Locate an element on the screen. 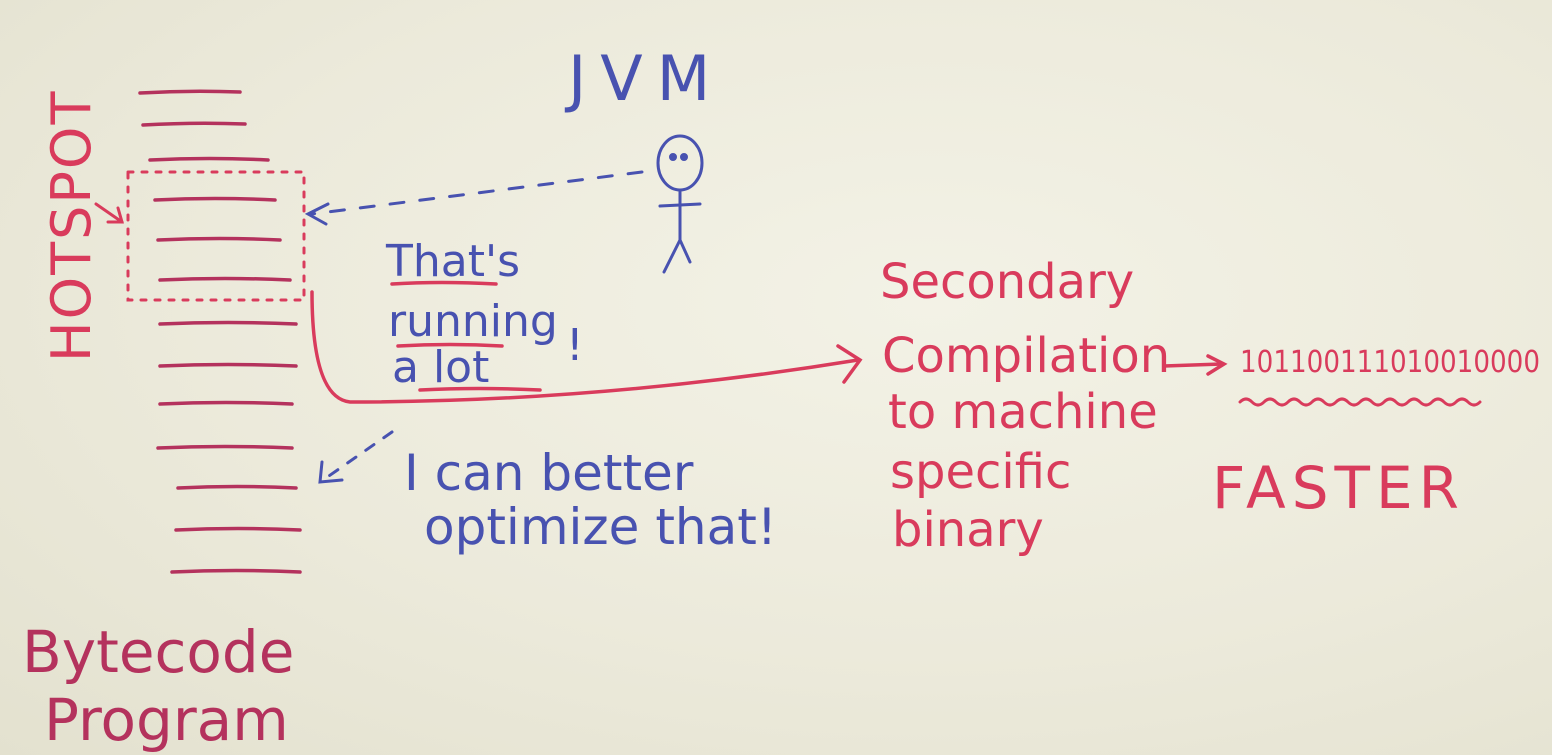 Image resolution: width=1552 pixels, height=755 pixels. a-lot-text: a lot is located at coordinates (440, 367).